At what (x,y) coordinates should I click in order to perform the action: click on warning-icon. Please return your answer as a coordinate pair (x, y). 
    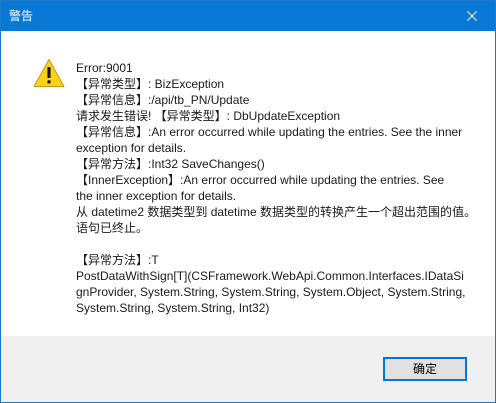
    Looking at the image, I should click on (49, 73).